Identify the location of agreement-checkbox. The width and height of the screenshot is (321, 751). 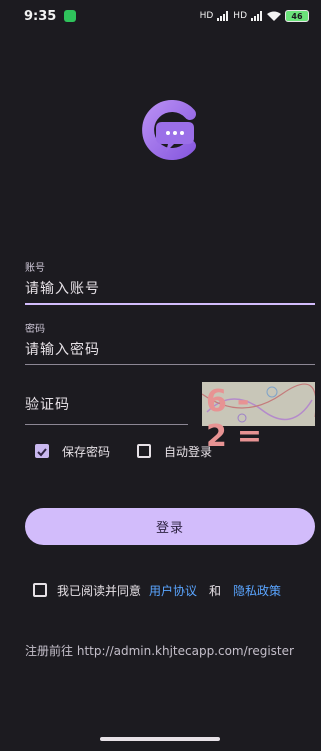
(40, 590).